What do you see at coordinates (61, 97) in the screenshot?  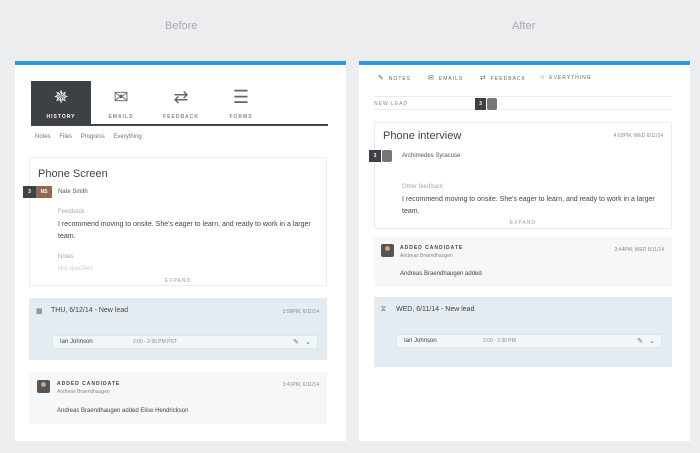 I see `spinner-icon: ✵` at bounding box center [61, 97].